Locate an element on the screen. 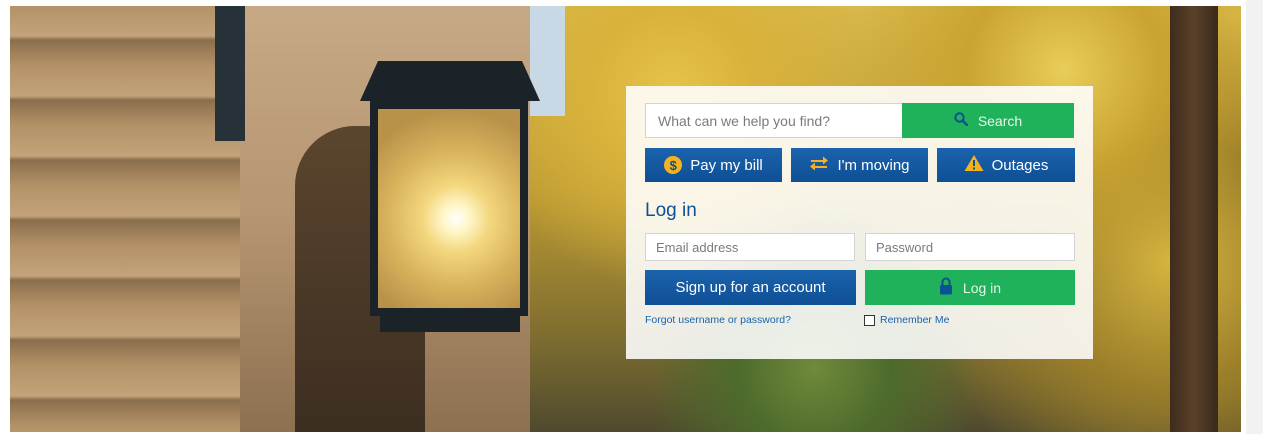 The image size is (1263, 434). lantern-base is located at coordinates (450, 324).